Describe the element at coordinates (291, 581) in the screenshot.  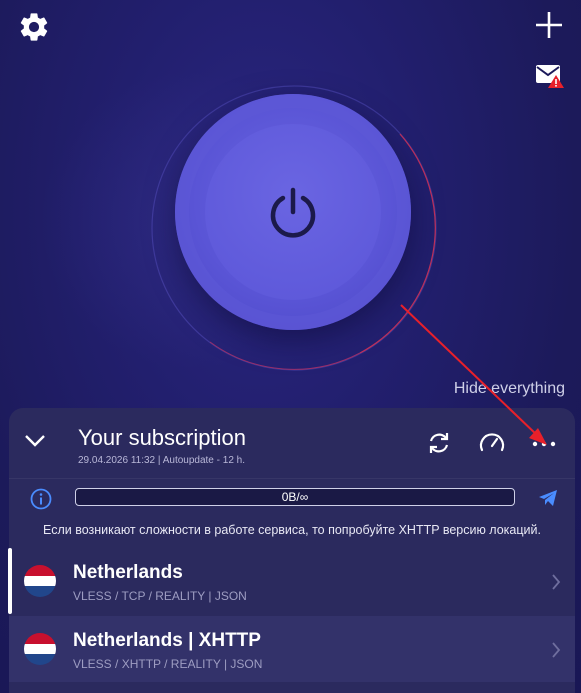
I see `server-row: Netherlands VLESS / TCP / REALITY | JSON` at that location.